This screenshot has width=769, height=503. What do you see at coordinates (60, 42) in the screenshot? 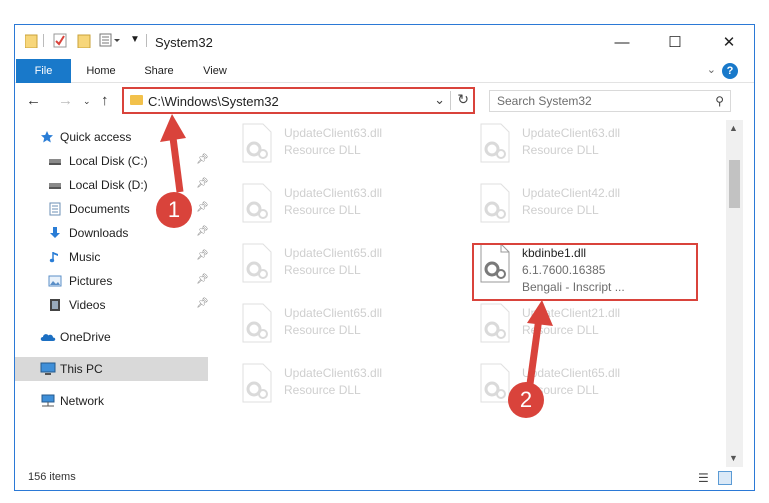
I see `properties-icon` at bounding box center [60, 42].